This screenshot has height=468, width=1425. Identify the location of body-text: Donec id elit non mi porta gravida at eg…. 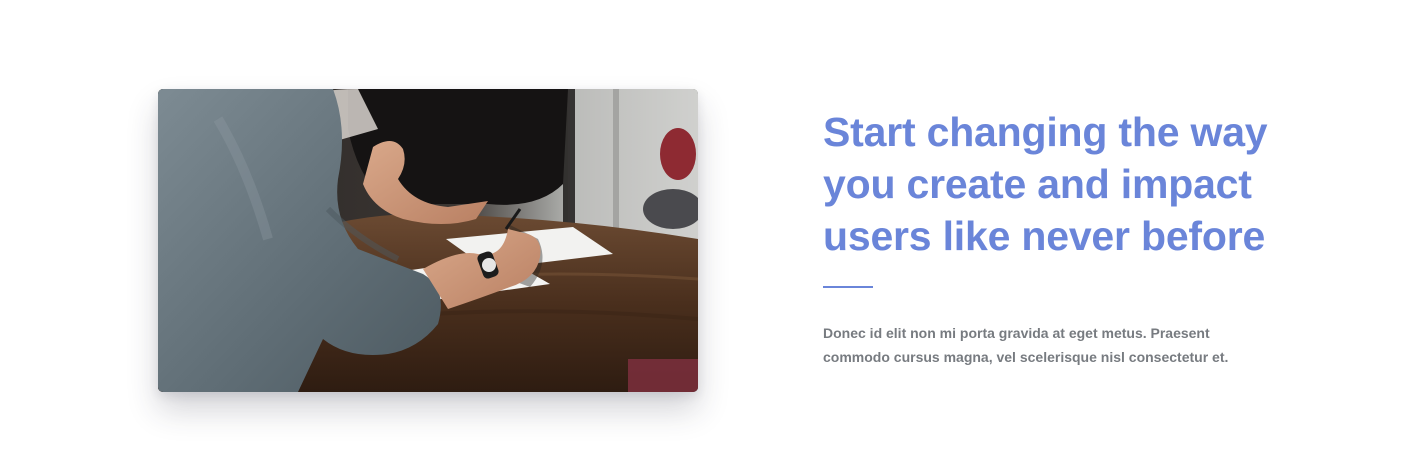
(1026, 345).